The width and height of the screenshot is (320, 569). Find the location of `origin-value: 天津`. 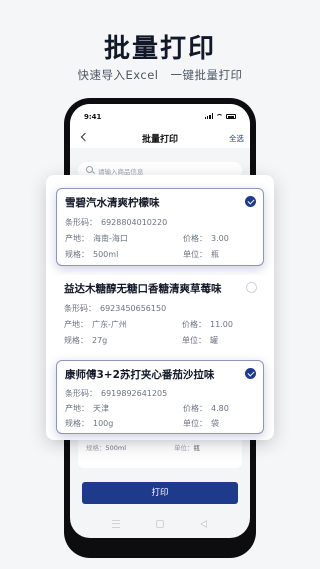

origin-value: 天津 is located at coordinates (101, 408).